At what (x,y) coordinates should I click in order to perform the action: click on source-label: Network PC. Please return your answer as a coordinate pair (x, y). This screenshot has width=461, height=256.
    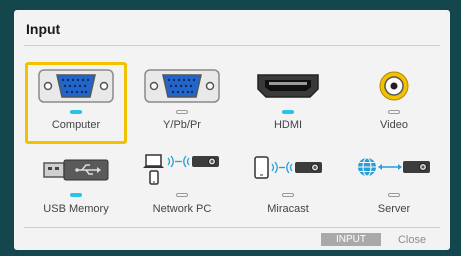
    Looking at the image, I should click on (182, 209).